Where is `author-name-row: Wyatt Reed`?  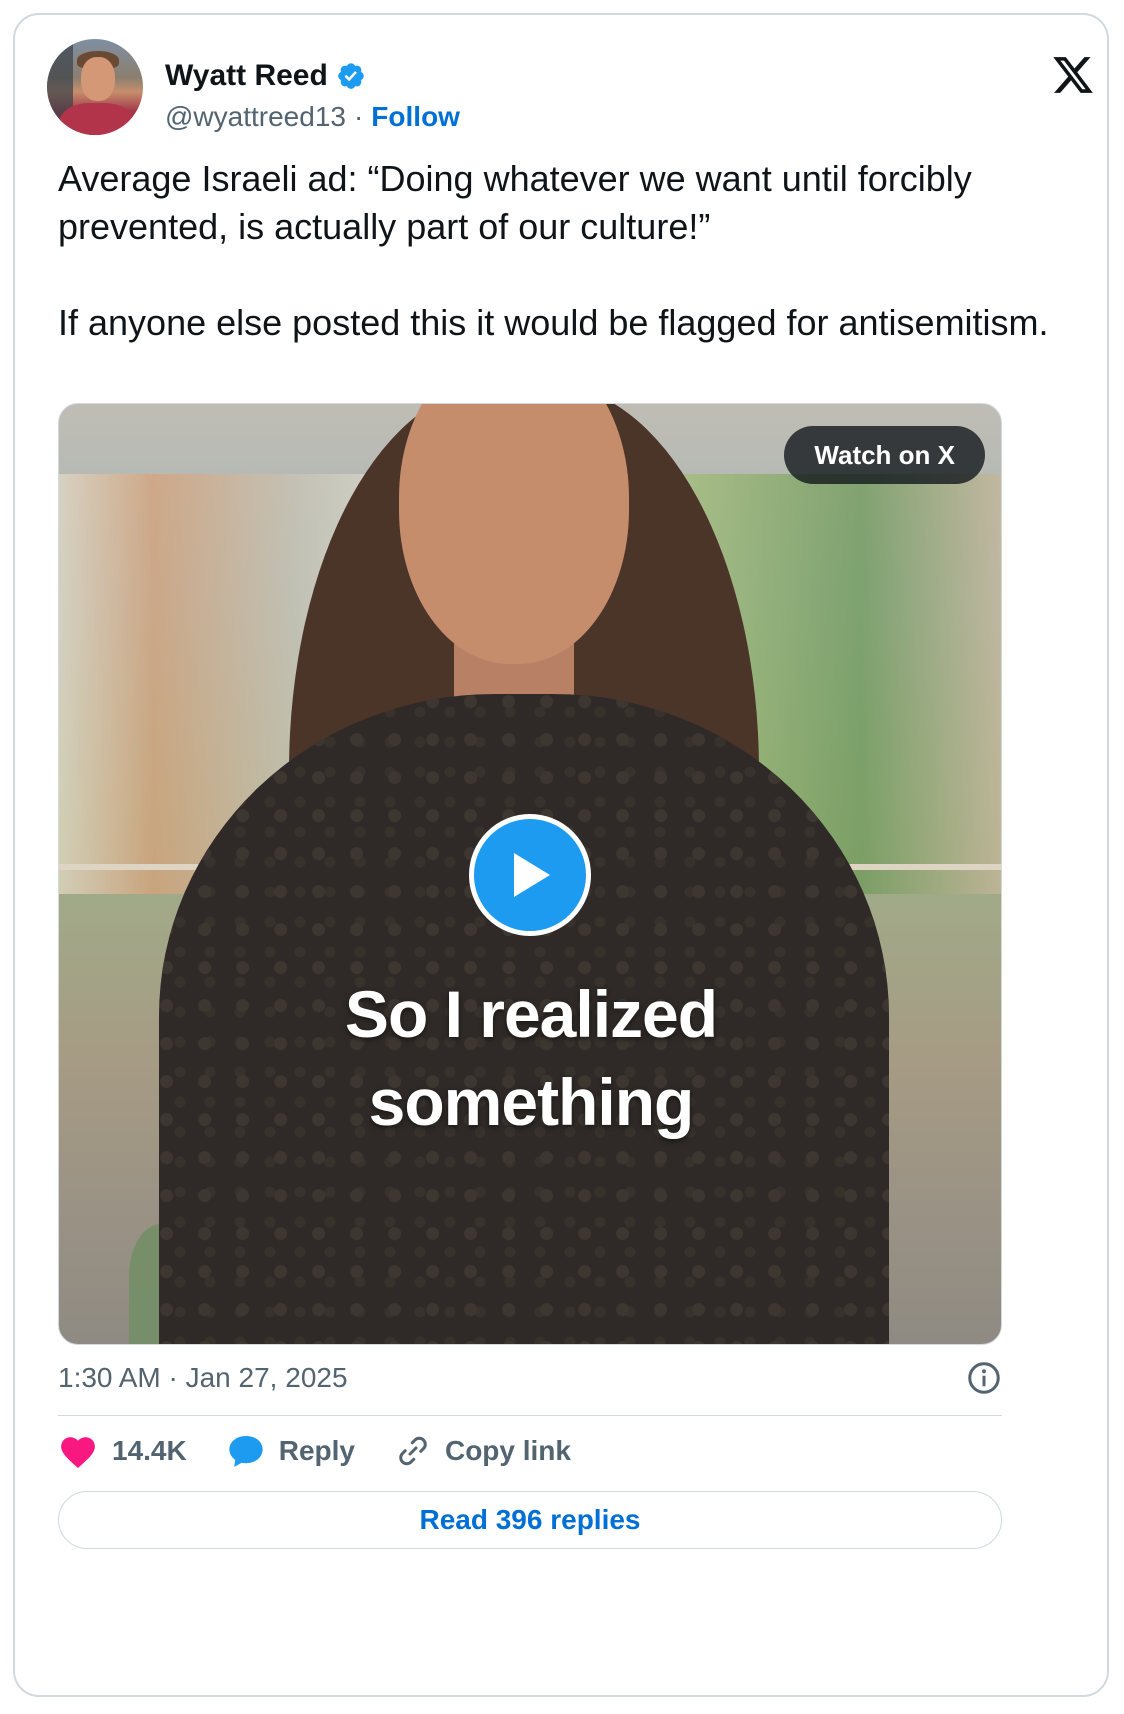
author-name-row: Wyatt Reed is located at coordinates (265, 76).